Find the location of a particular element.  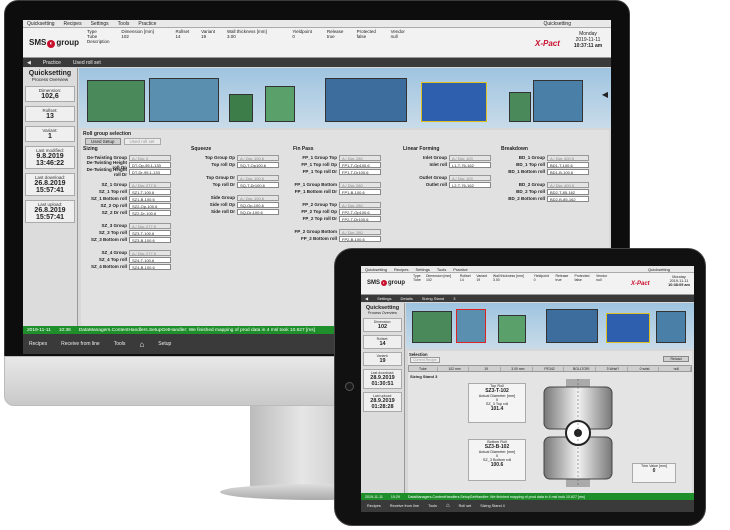

tablet-menu-tools: Tools is located at coordinates (441, 269).